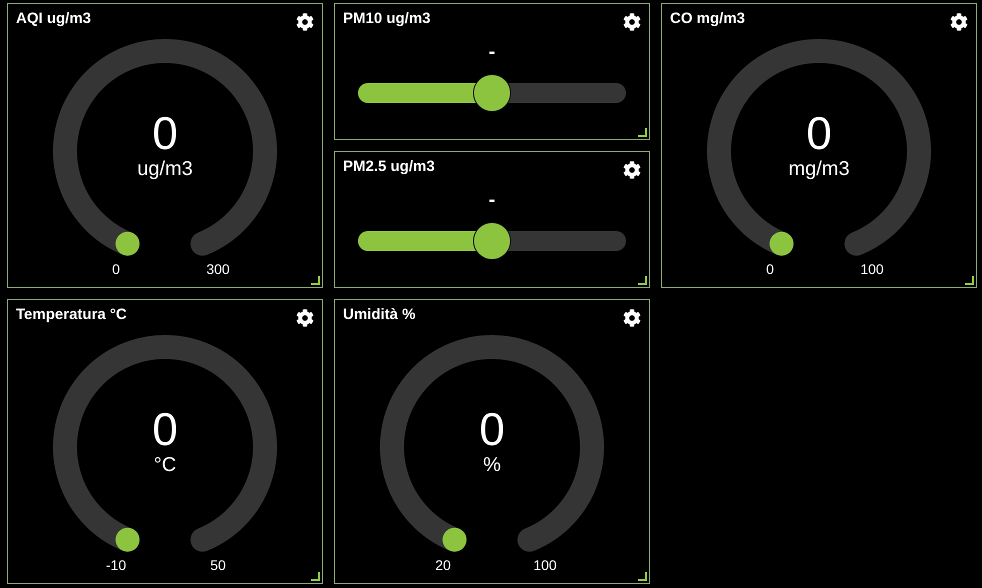 This screenshot has height=588, width=982. Describe the element at coordinates (389, 167) in the screenshot. I see `widget-title: PM2.5 ug/m3` at that location.